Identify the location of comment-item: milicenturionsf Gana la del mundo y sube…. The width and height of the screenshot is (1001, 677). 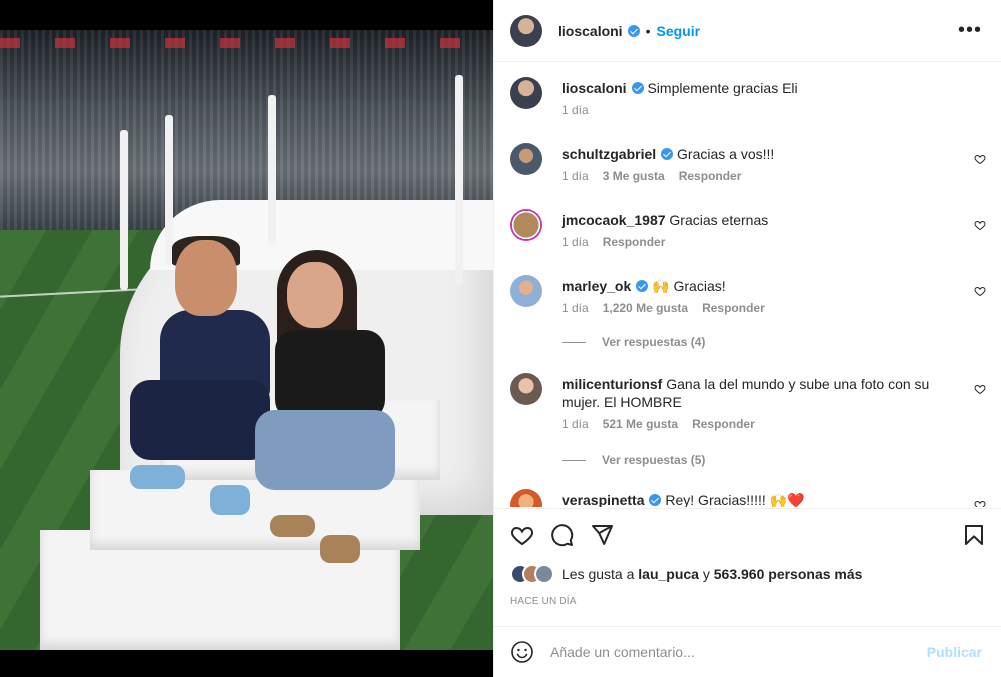
(748, 409).